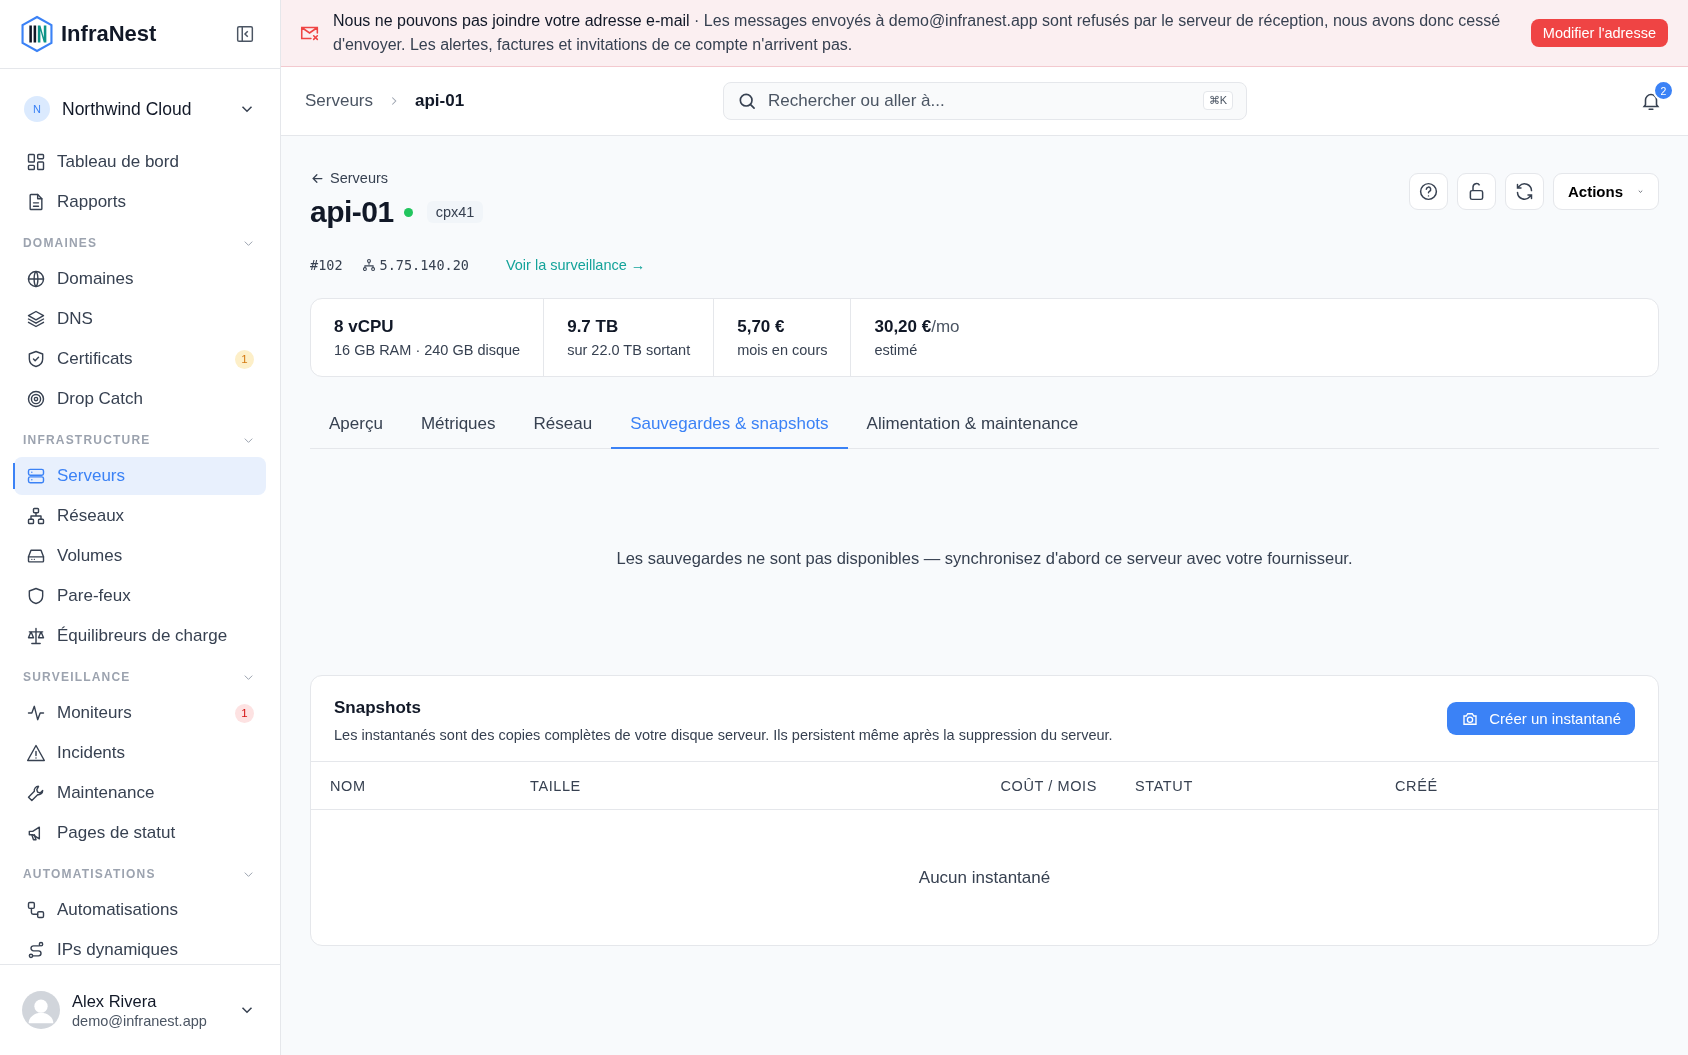 This screenshot has height=1055, width=1688. What do you see at coordinates (140, 516) in the screenshot?
I see `nav-item: Réseaux` at bounding box center [140, 516].